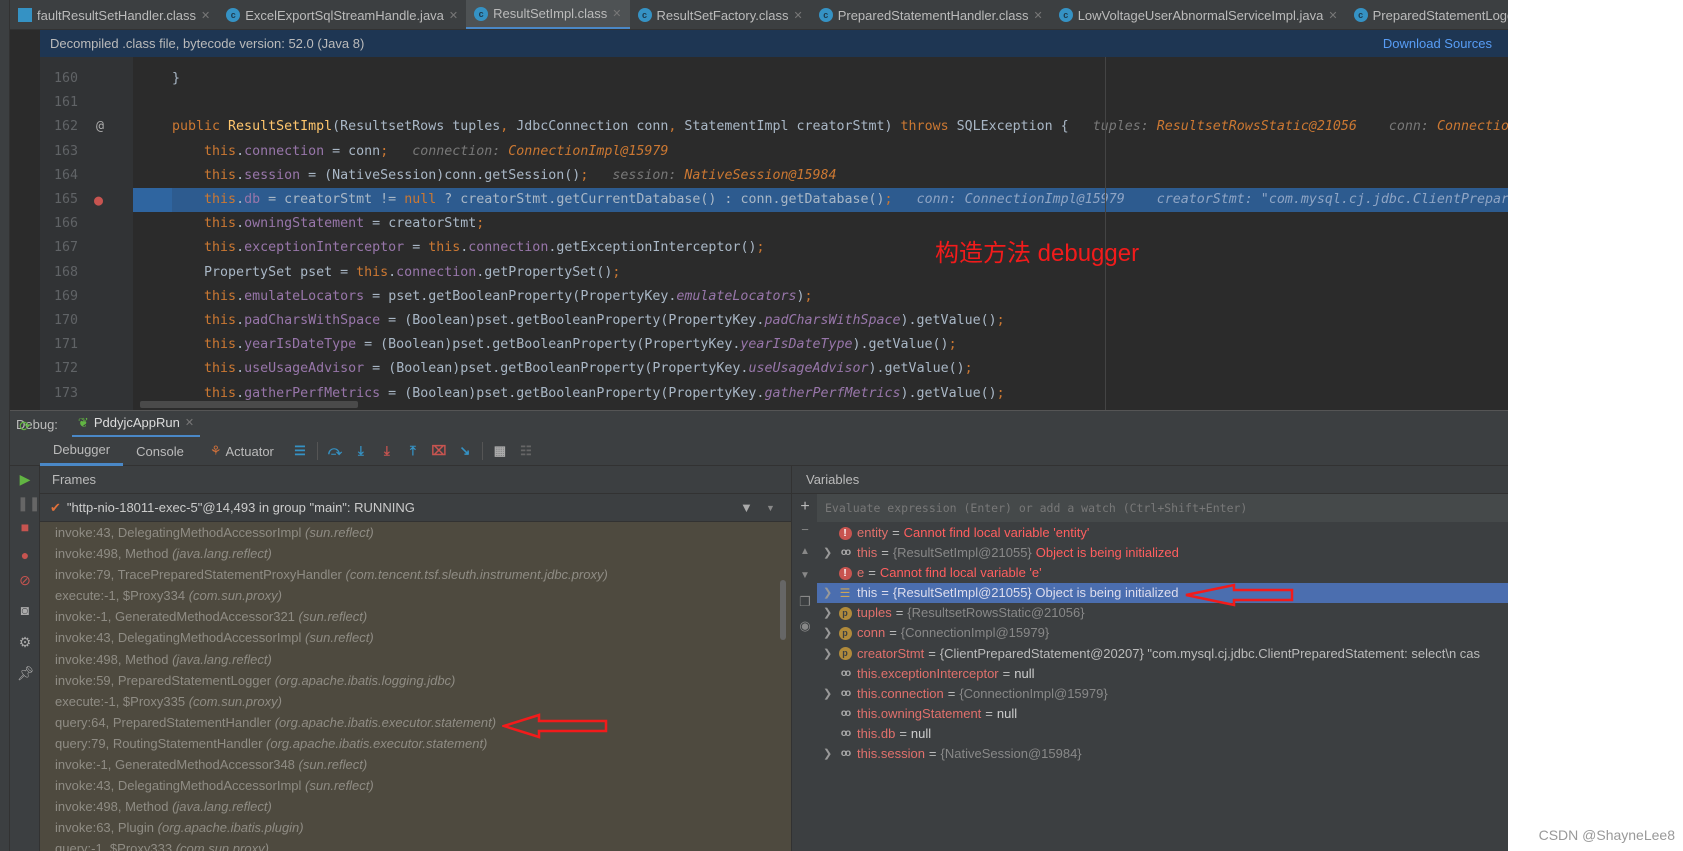 Image resolution: width=1683 pixels, height=851 pixels. What do you see at coordinates (1162, 633) in the screenshot?
I see `variable-item: ❯ p conn = {ConnectionImpl@15979}` at bounding box center [1162, 633].